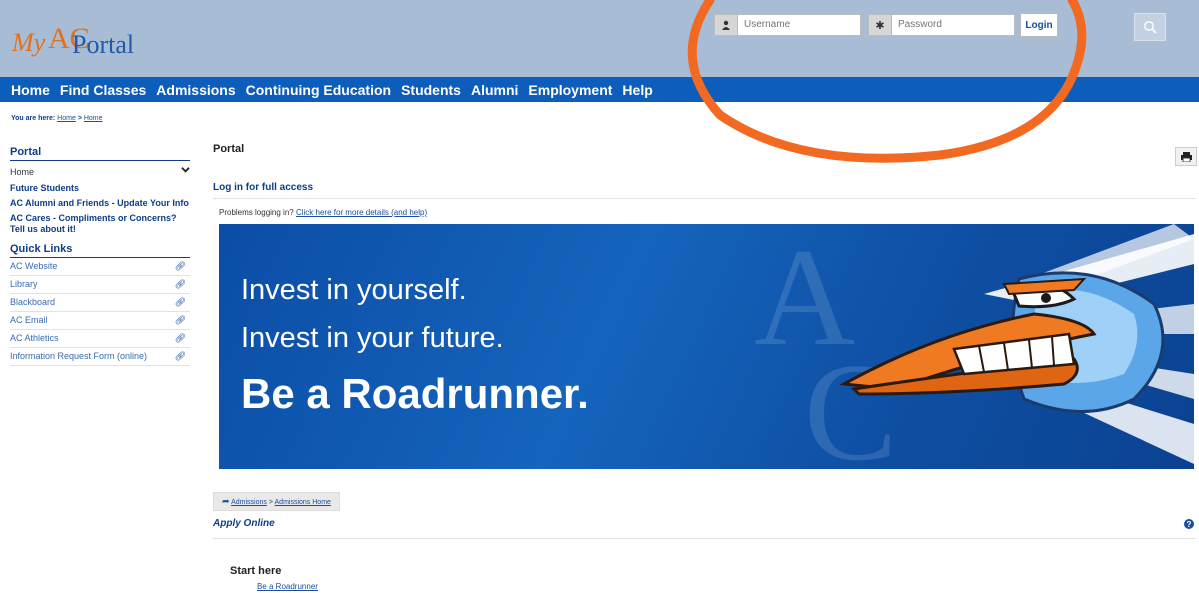 Image resolution: width=1199 pixels, height=593 pixels. I want to click on nav-alumni: Alumni, so click(494, 90).